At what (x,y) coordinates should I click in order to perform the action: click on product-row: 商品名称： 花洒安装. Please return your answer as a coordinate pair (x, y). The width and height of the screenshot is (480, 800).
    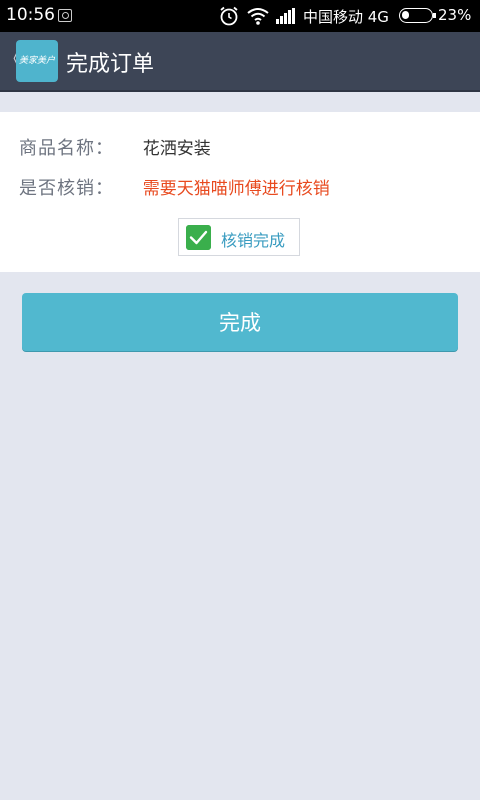
    Looking at the image, I should click on (115, 147).